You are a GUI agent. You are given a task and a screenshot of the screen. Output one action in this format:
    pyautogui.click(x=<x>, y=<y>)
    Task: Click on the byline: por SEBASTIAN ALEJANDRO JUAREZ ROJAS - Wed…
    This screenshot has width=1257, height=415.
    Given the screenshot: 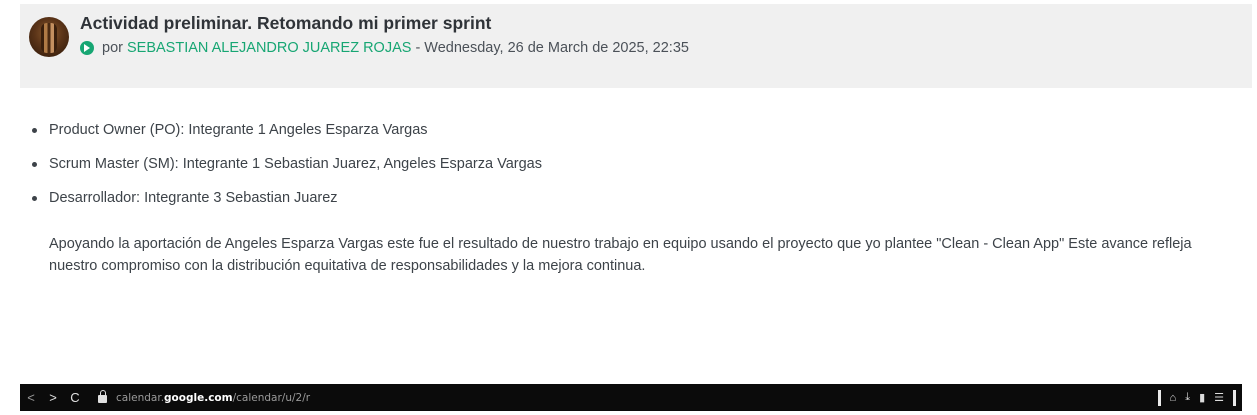 What is the action you would take?
    pyautogui.click(x=384, y=48)
    